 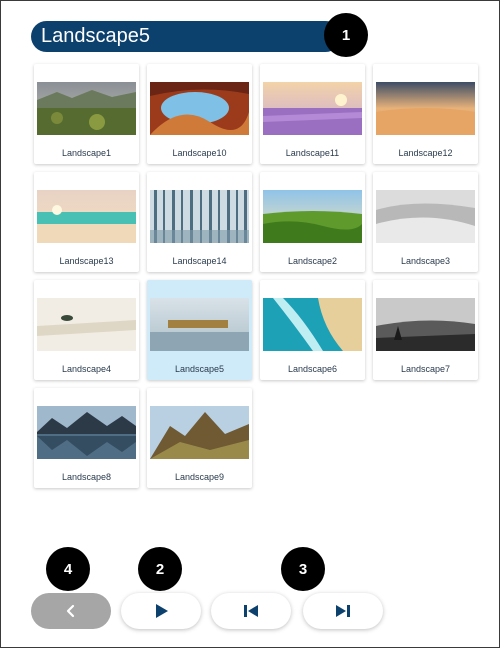 What do you see at coordinates (68, 569) in the screenshot?
I see `callout-badge-4: 4` at bounding box center [68, 569].